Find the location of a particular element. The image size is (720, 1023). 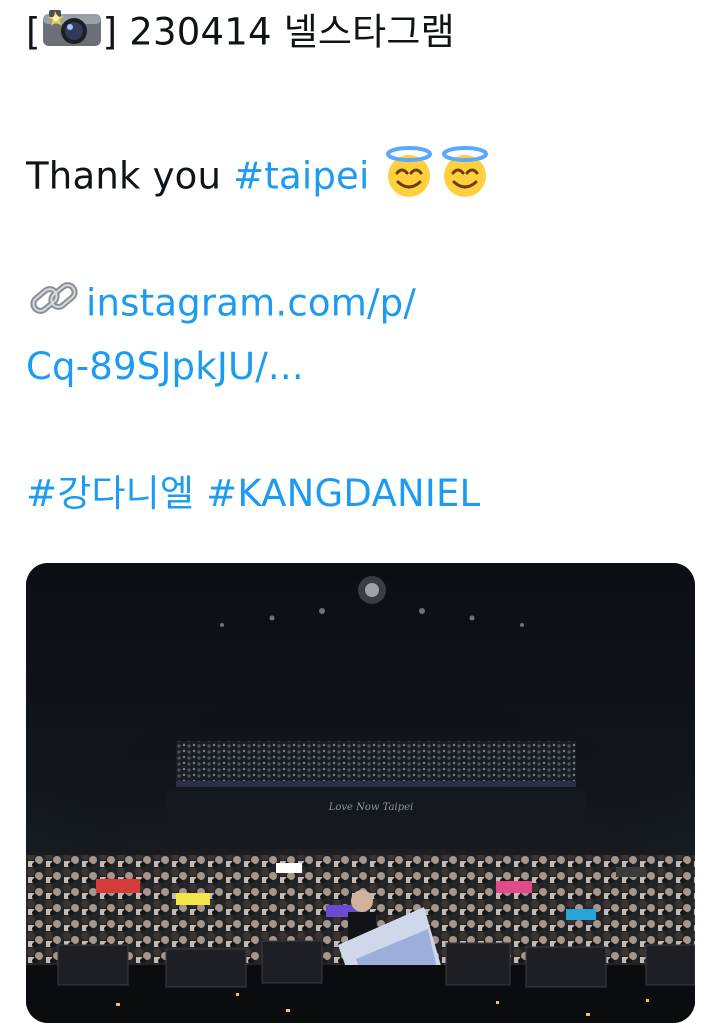

stage-banner: Love Now Taipei is located at coordinates (371, 807).